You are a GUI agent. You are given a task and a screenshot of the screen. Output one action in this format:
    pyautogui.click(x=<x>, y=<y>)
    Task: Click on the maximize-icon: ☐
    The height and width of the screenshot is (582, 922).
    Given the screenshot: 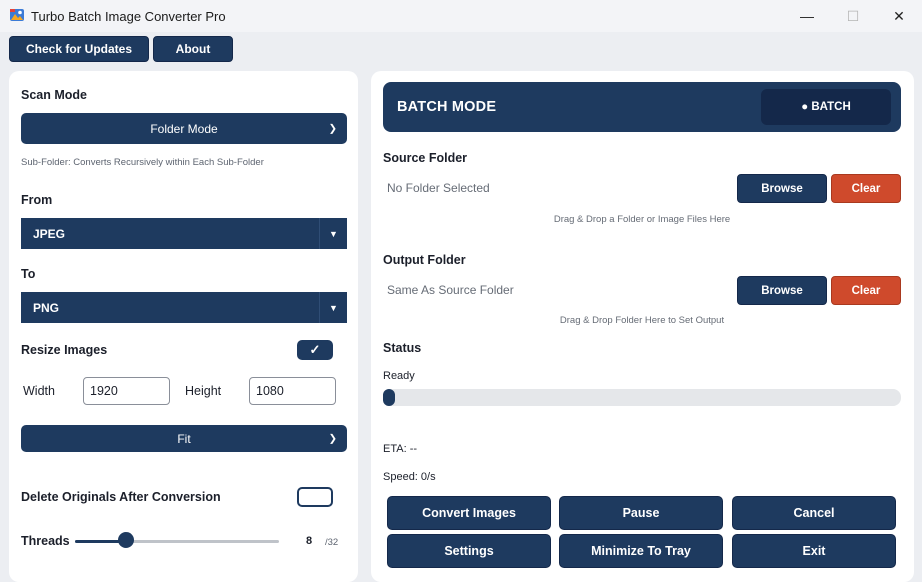 What is the action you would take?
    pyautogui.click(x=853, y=16)
    